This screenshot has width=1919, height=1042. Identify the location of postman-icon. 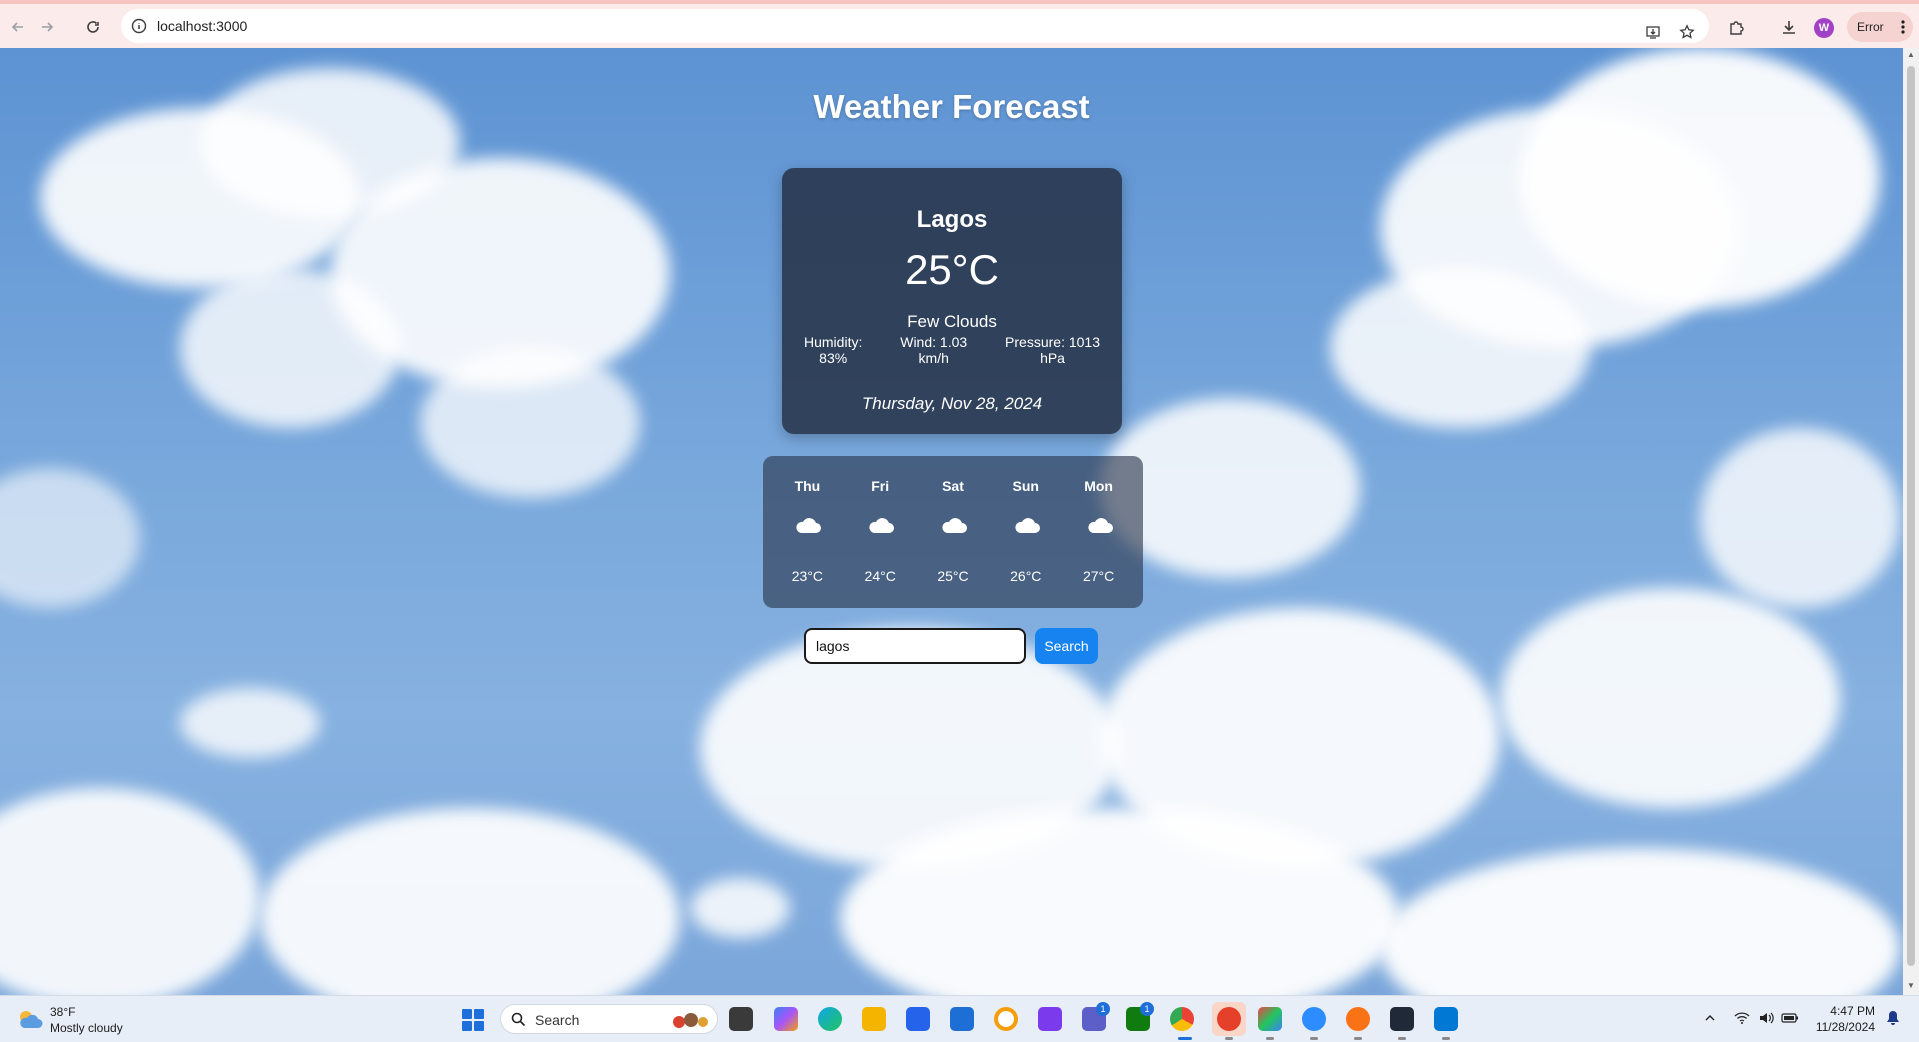
(1358, 1019).